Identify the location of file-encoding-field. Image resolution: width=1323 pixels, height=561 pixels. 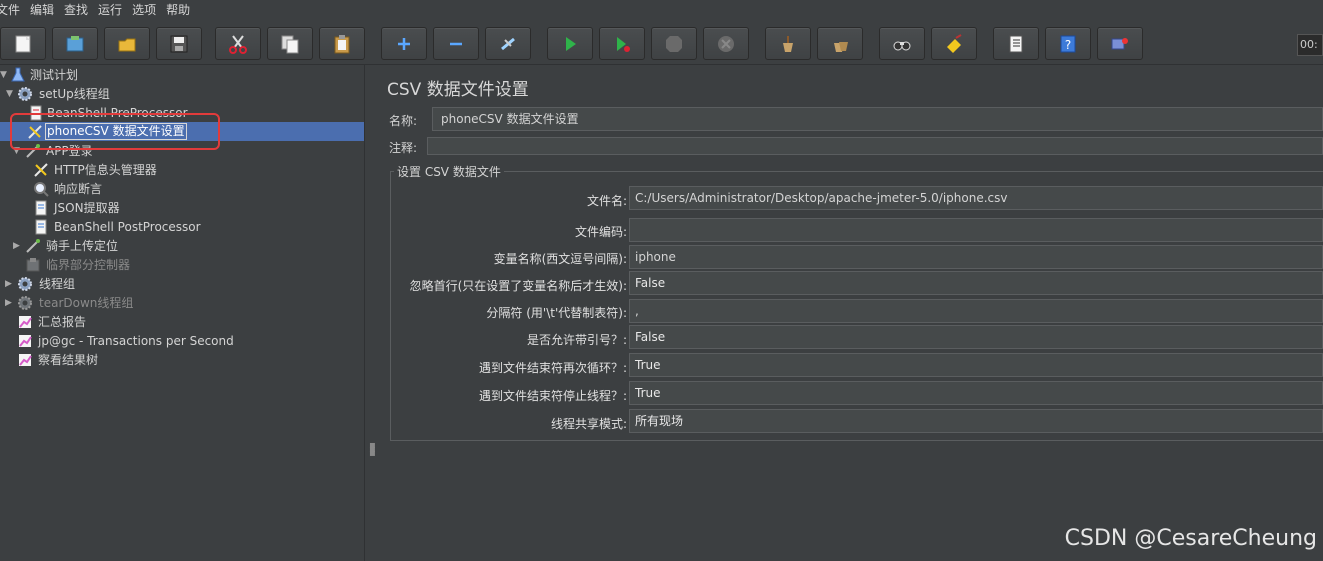
(976, 230).